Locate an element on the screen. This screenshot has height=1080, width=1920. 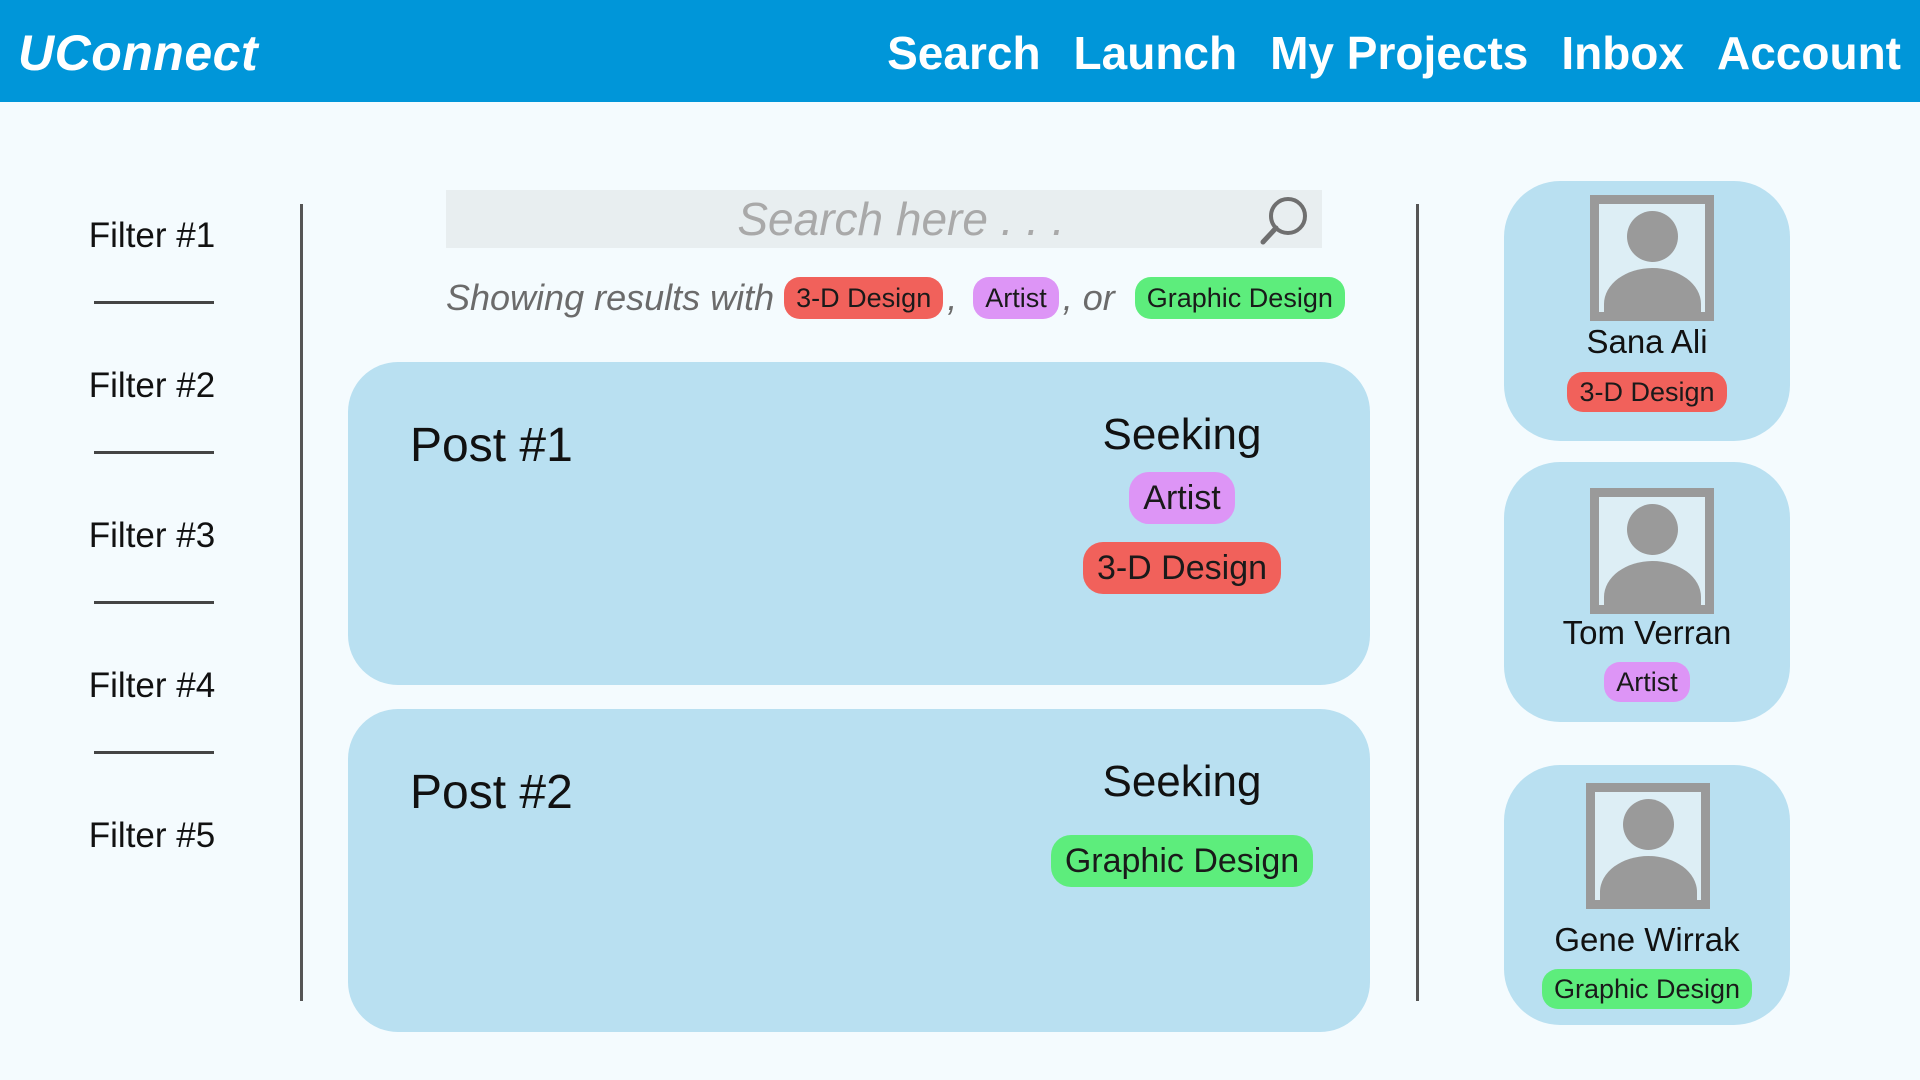
profile-tag-graphic-design: Graphic Design is located at coordinates (1647, 989).